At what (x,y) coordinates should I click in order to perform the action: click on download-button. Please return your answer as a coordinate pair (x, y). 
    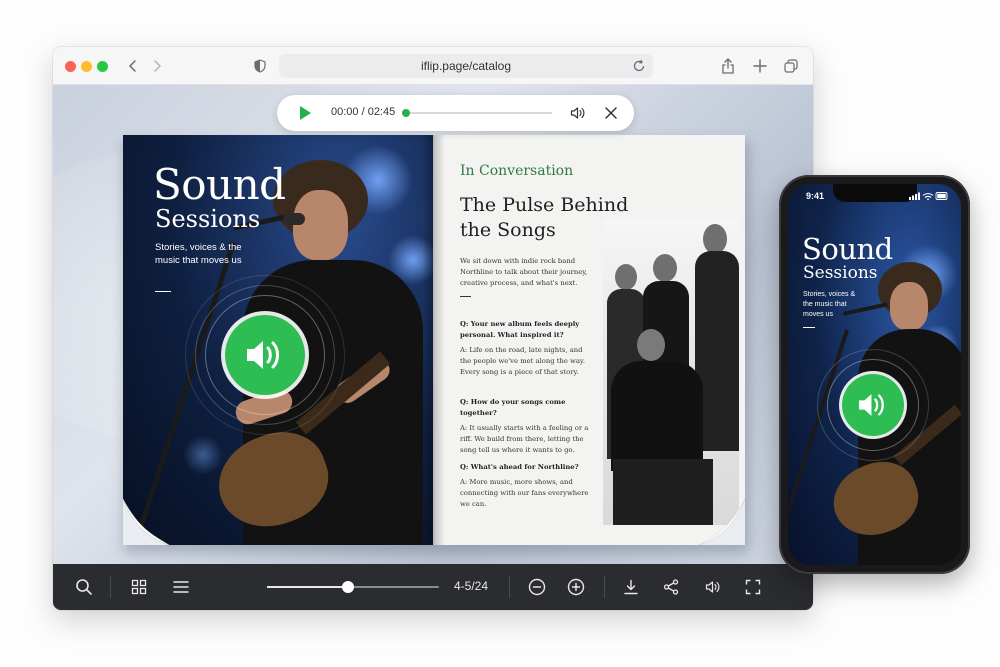
    Looking at the image, I should click on (631, 587).